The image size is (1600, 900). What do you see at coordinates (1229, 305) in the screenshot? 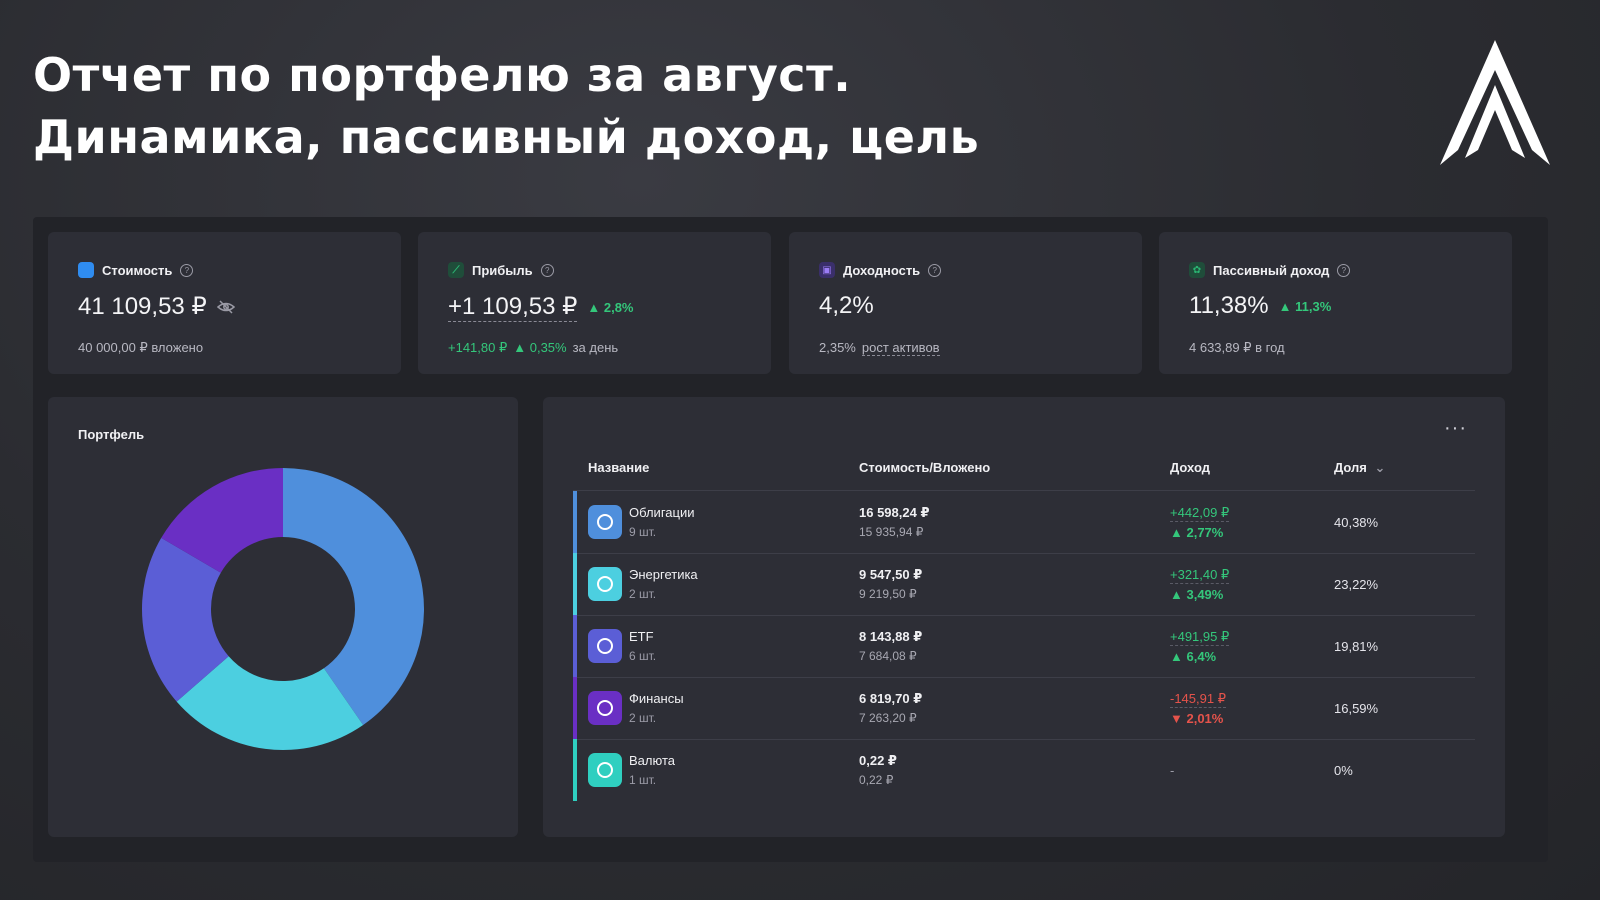
I see `kpi-value: 11,38%` at bounding box center [1229, 305].